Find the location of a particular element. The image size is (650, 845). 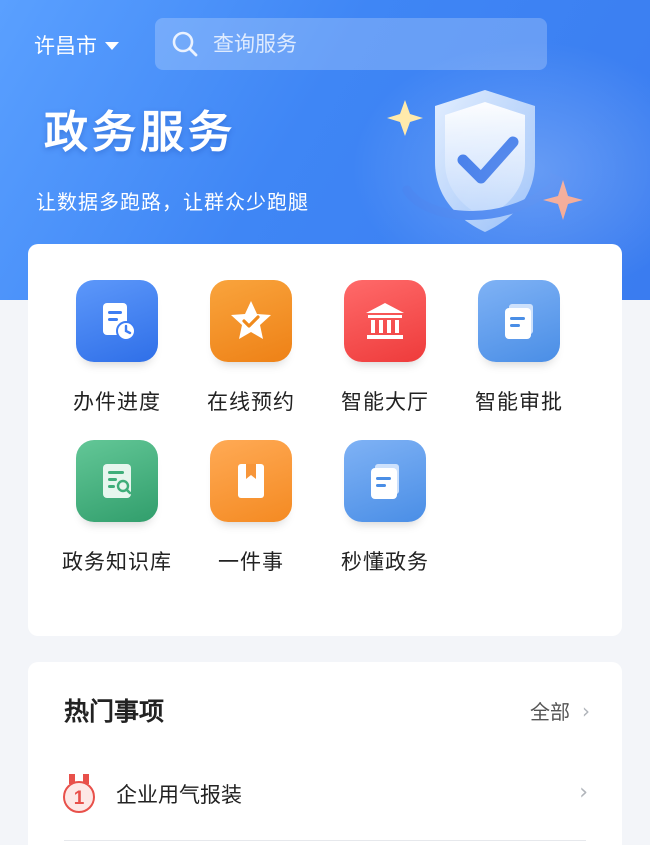

page-subtitle: 让数据多跑路，让群众少跑腿 is located at coordinates (172, 202).